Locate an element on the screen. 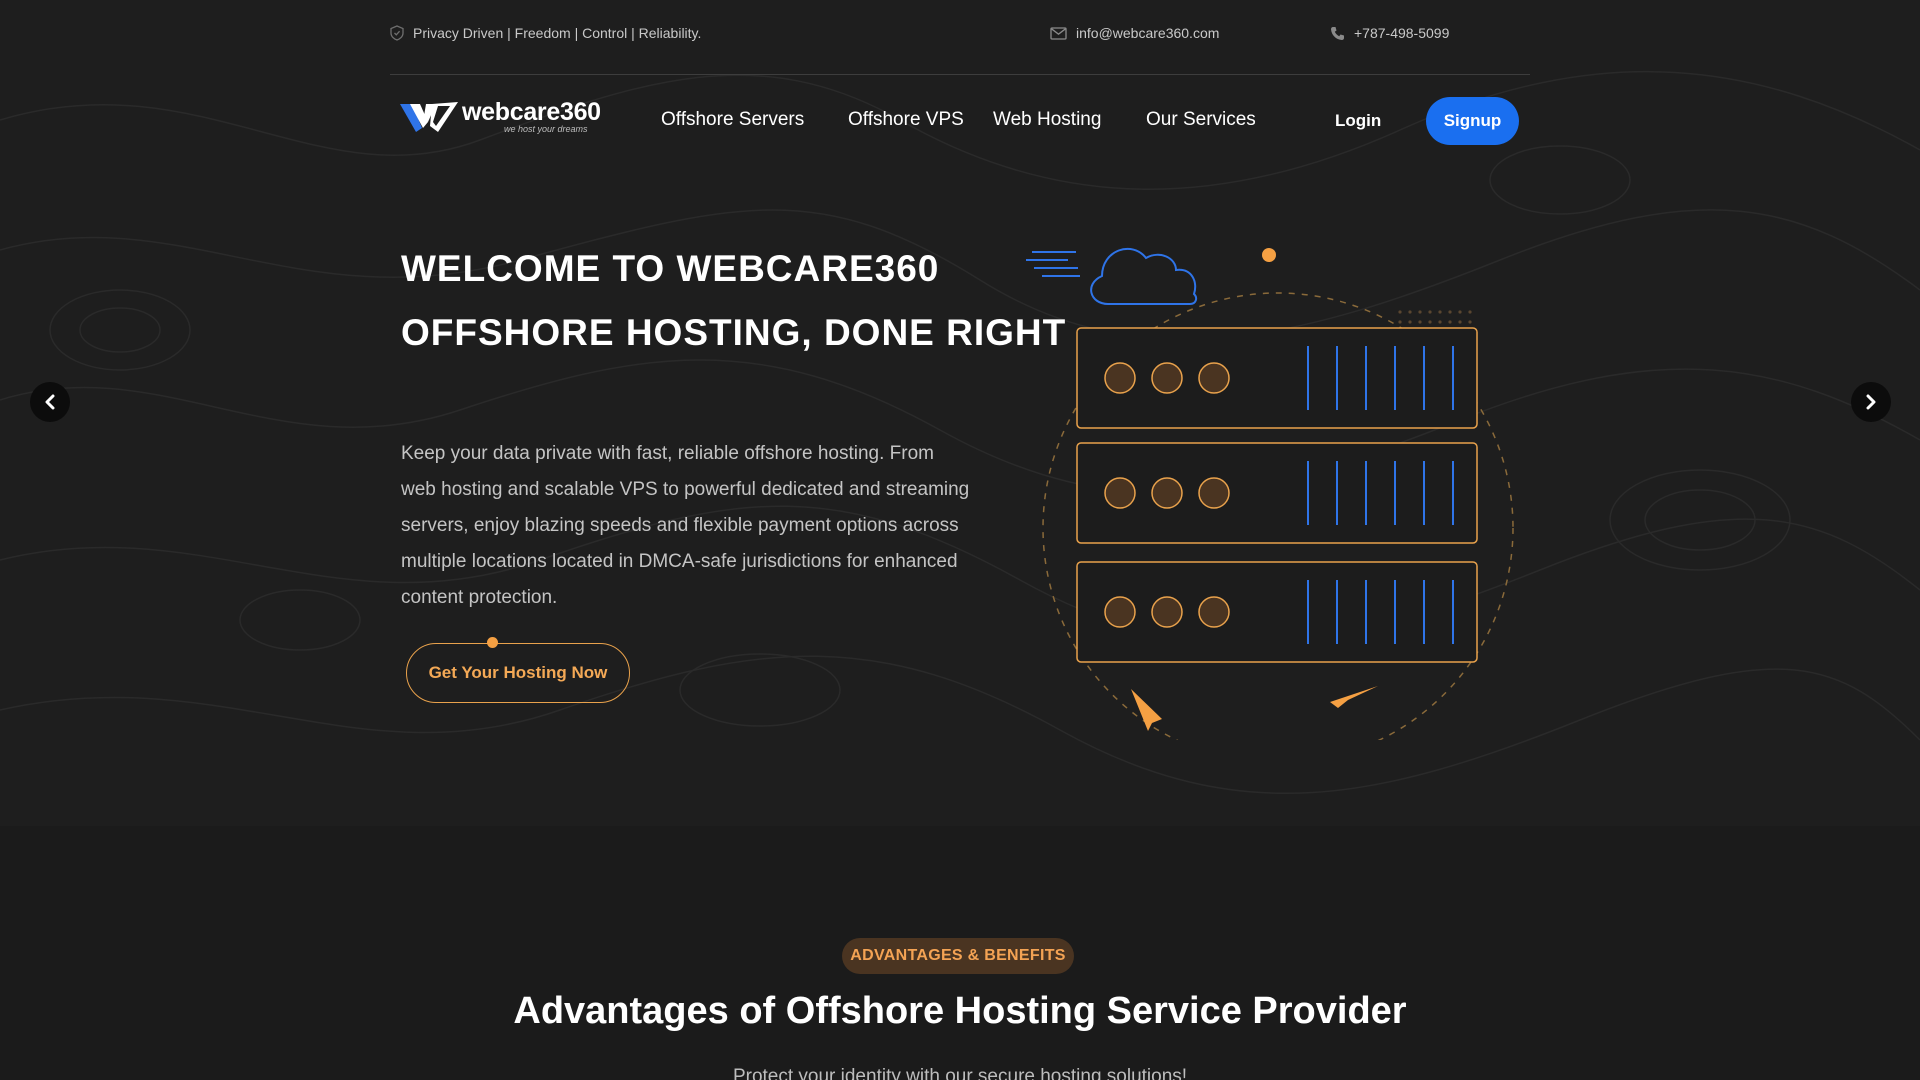 The image size is (1920, 1080). orbit-dot is located at coordinates (1269, 255).